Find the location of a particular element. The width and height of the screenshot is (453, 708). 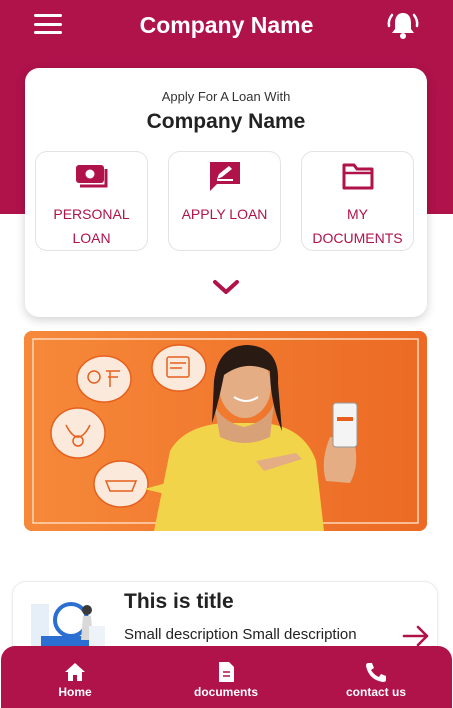

my-documents-label: MY DOCUMENTS is located at coordinates (357, 226).